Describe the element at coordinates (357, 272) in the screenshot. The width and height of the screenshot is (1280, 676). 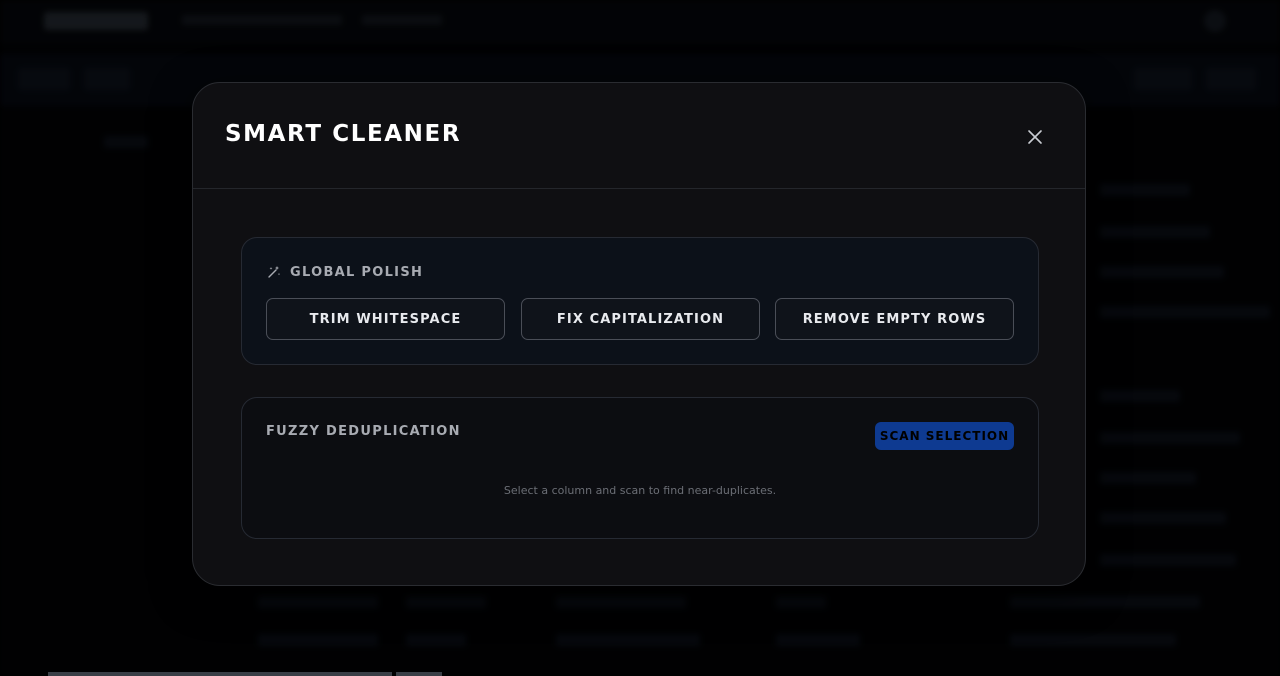
I see `global-polish-label: GLOBAL POLISH` at that location.